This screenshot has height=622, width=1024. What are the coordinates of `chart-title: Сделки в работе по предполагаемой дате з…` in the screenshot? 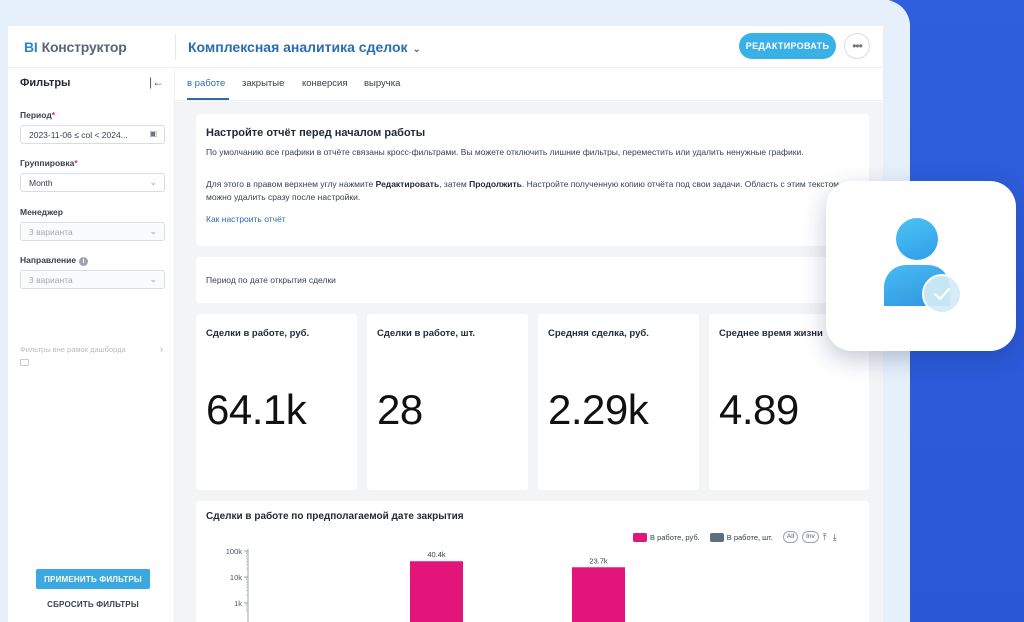 It's located at (335, 516).